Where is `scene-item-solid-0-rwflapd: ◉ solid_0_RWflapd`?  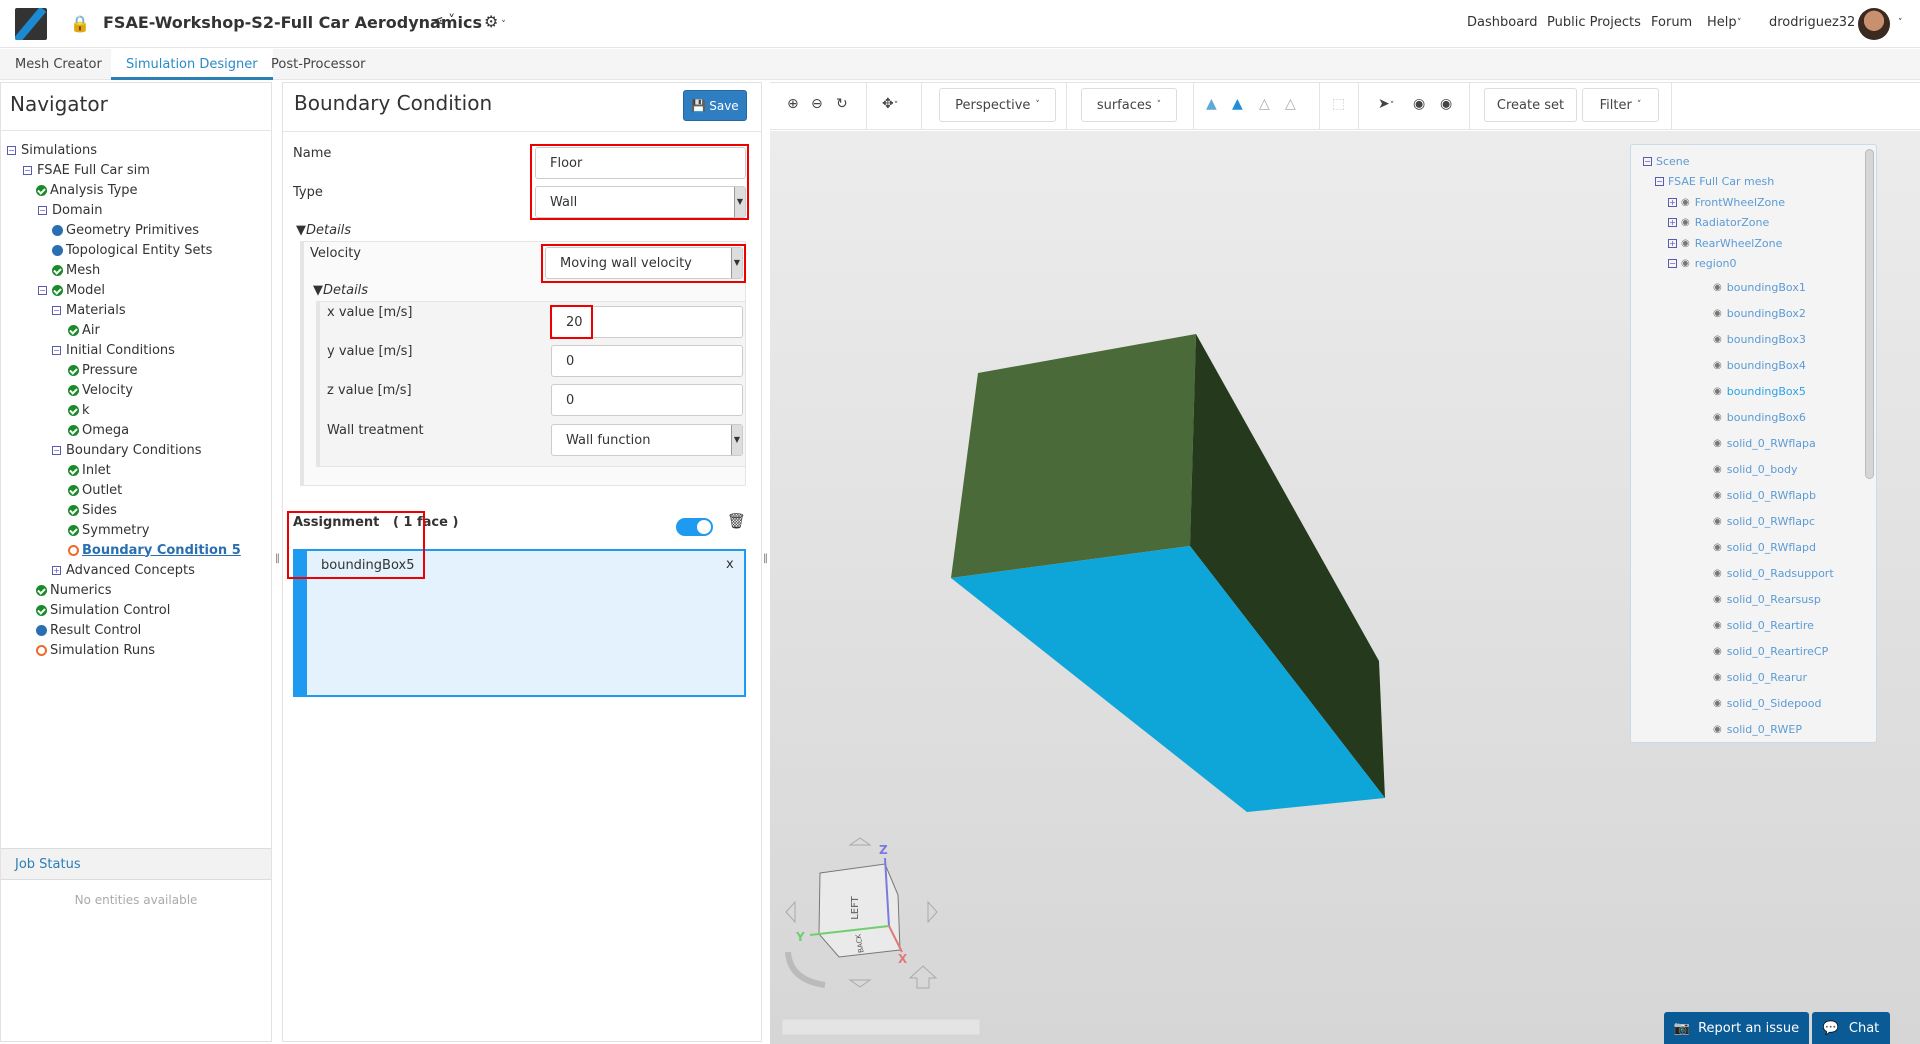 scene-item-solid-0-rwflapd: ◉ solid_0_RWflapd is located at coordinates (1743, 547).